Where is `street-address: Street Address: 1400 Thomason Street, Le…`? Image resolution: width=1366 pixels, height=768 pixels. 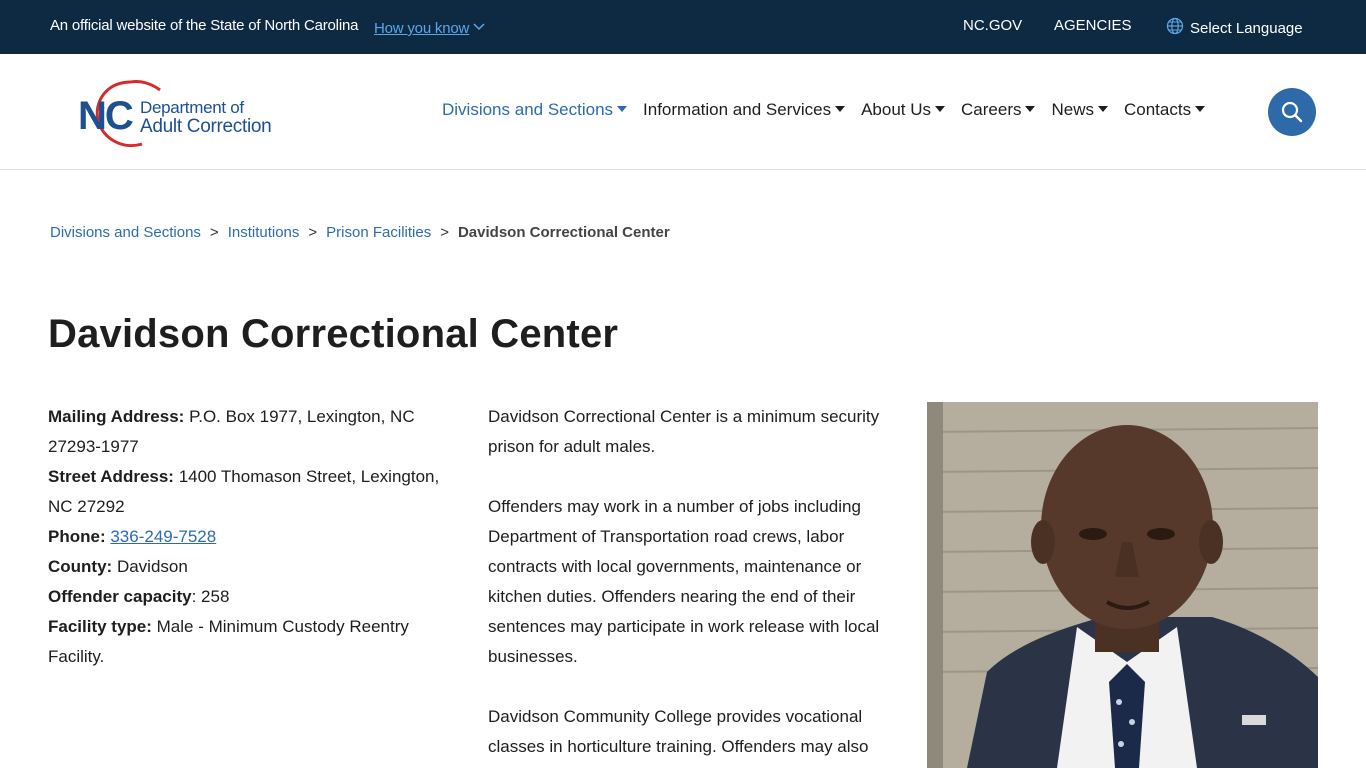
street-address: Street Address: 1400 Thomason Street, Le… is located at coordinates (248, 492).